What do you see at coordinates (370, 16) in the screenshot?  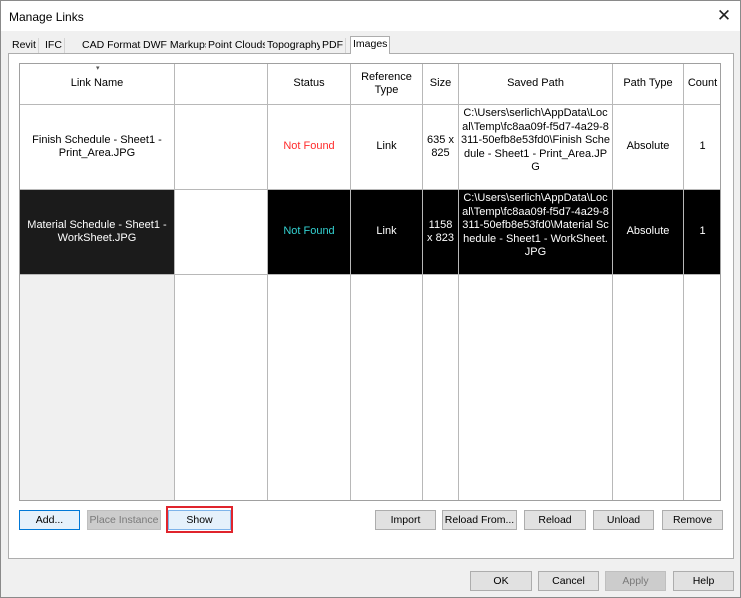 I see `title-bar: Manage Links ✕` at bounding box center [370, 16].